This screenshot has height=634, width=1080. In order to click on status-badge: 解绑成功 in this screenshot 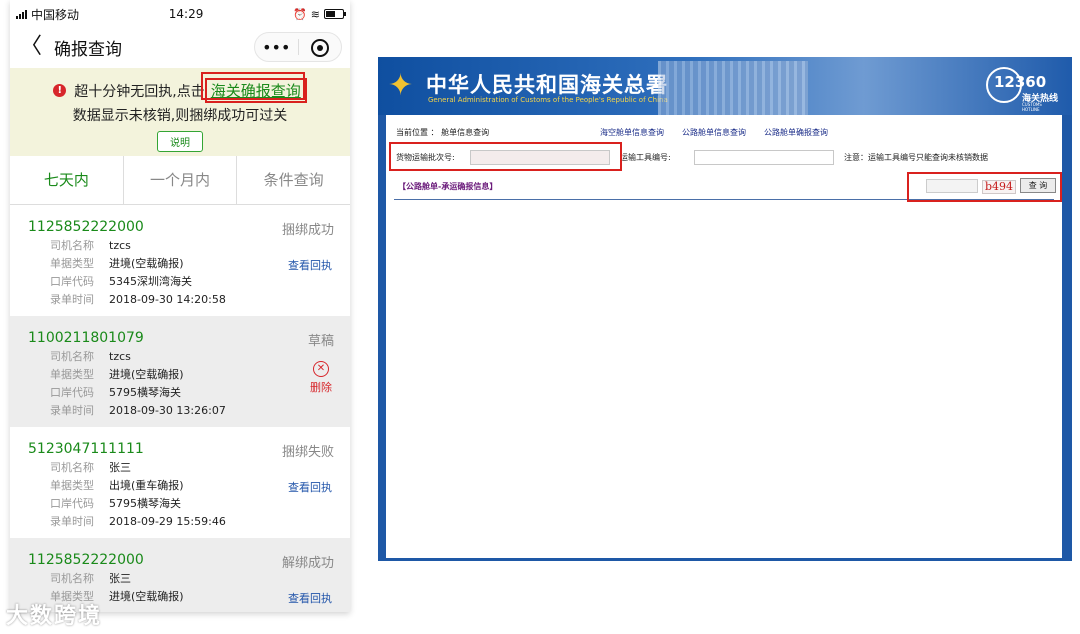, I will do `click(307, 563)`.